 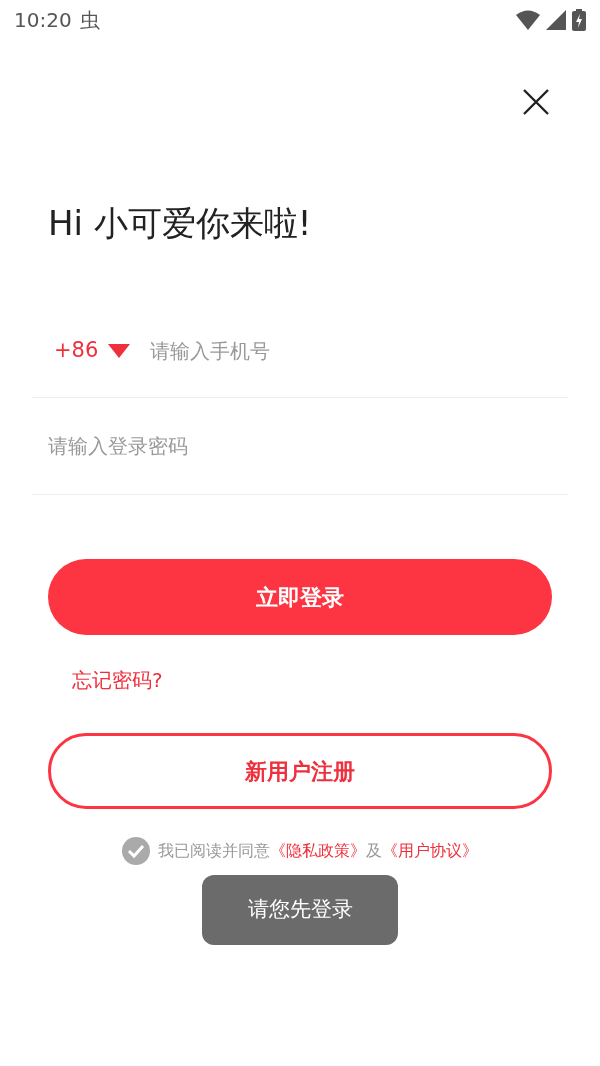 What do you see at coordinates (43, 20) in the screenshot?
I see `status-time: 10:20` at bounding box center [43, 20].